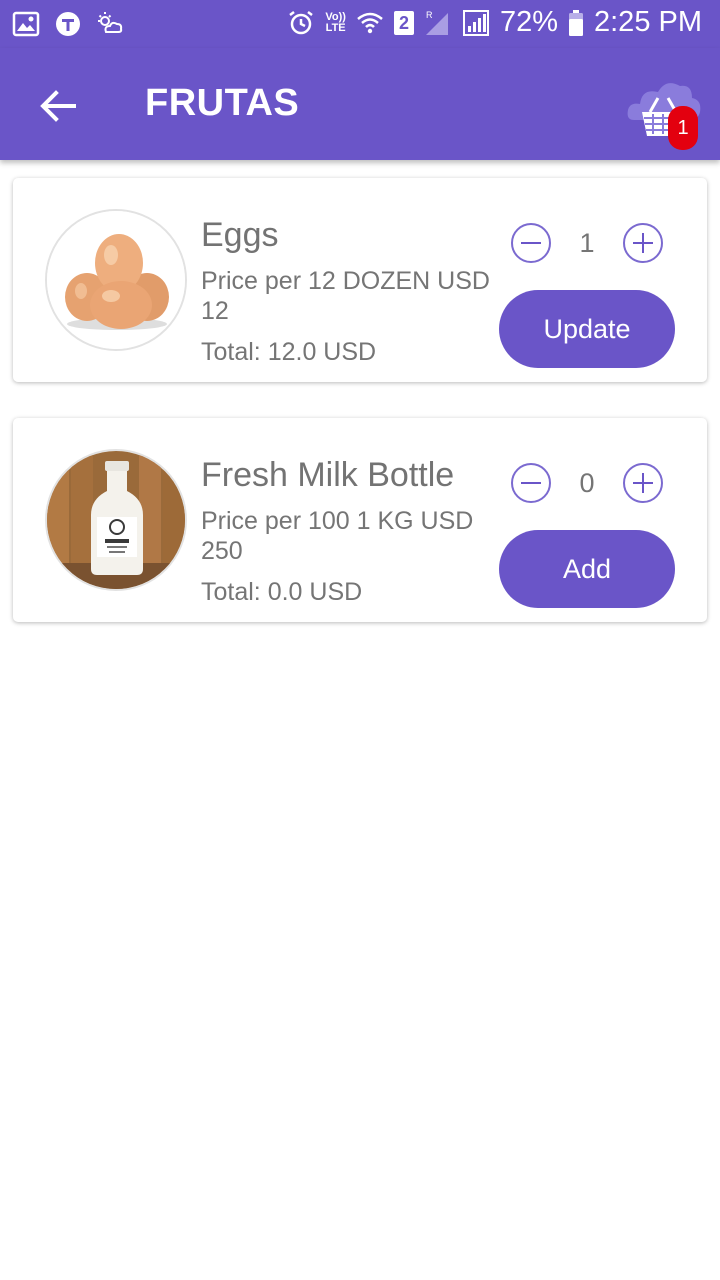 This screenshot has width=720, height=1280. I want to click on product-price: Price per 100 1 KG USD 250, so click(337, 536).